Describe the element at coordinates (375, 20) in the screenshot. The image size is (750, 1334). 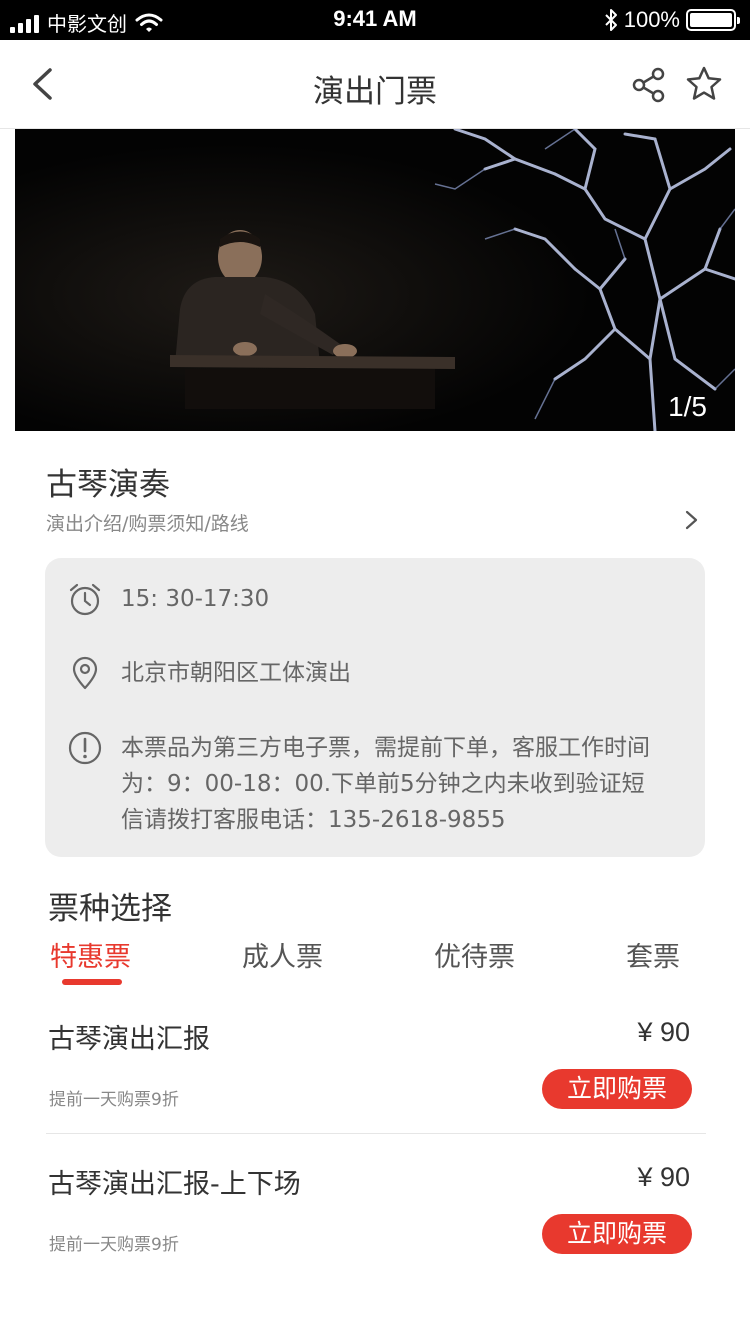
I see `status-bar: 中影文创 9:41 AM 100%` at that location.